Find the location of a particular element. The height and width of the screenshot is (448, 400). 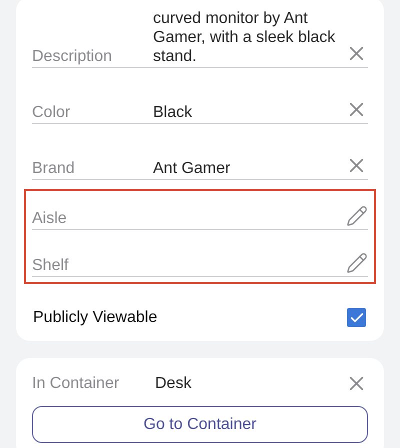

field-label: Brand is located at coordinates (54, 168).